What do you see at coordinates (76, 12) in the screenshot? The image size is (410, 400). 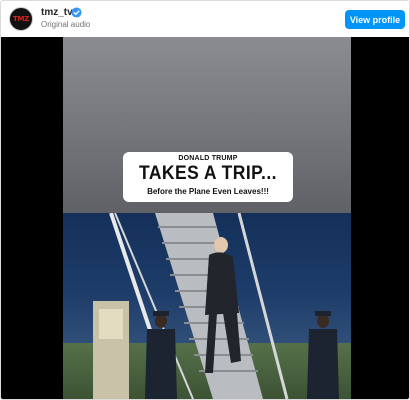 I see `verified-badge-icon` at bounding box center [76, 12].